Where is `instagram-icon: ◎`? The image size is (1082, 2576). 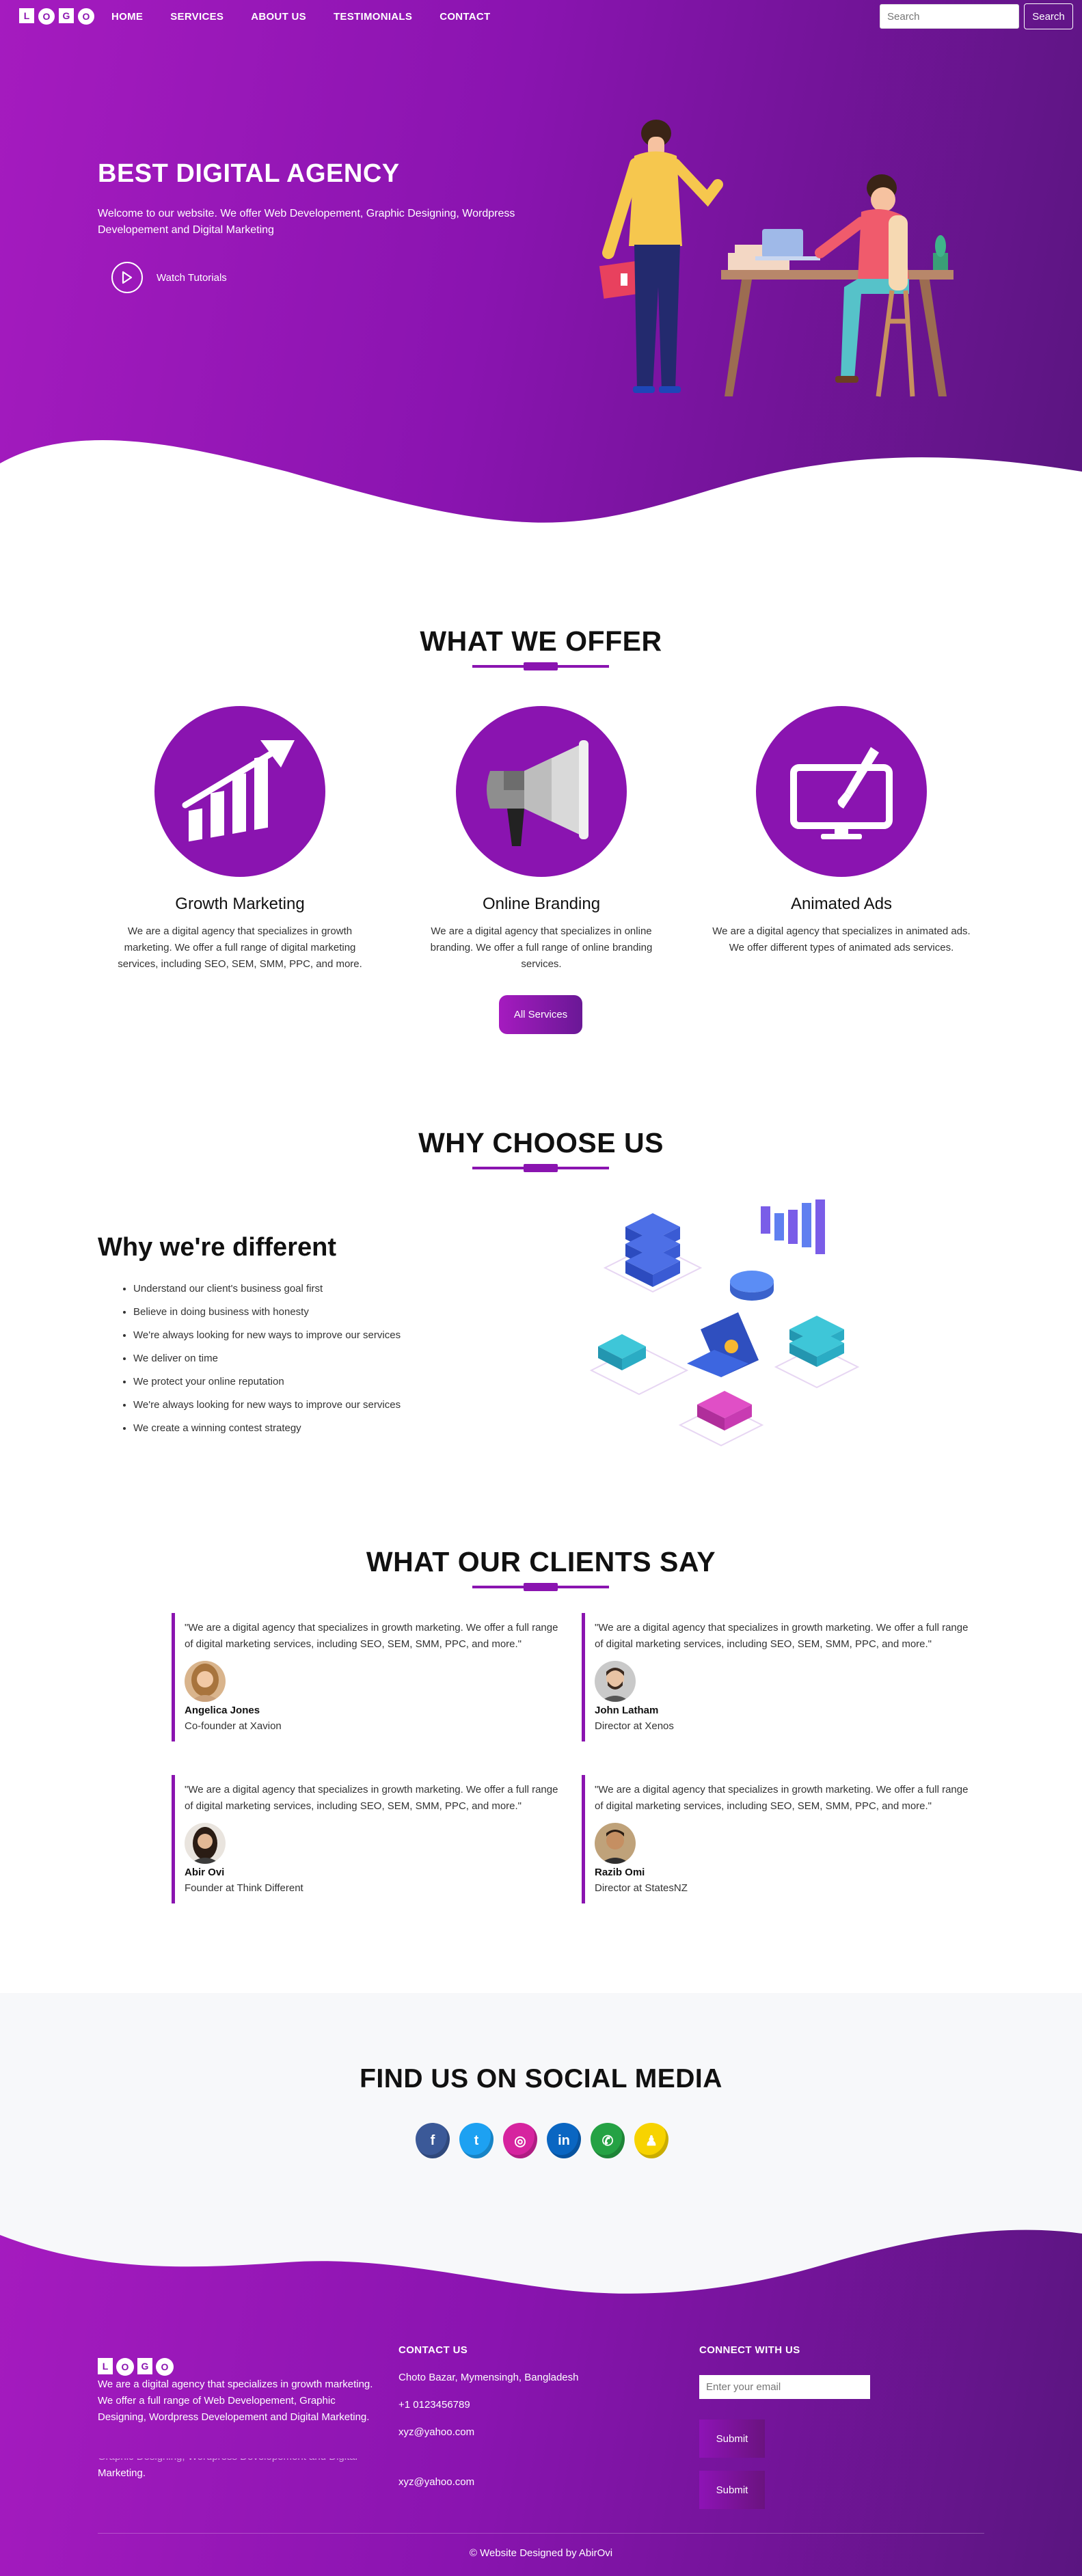 instagram-icon: ◎ is located at coordinates (520, 2141).